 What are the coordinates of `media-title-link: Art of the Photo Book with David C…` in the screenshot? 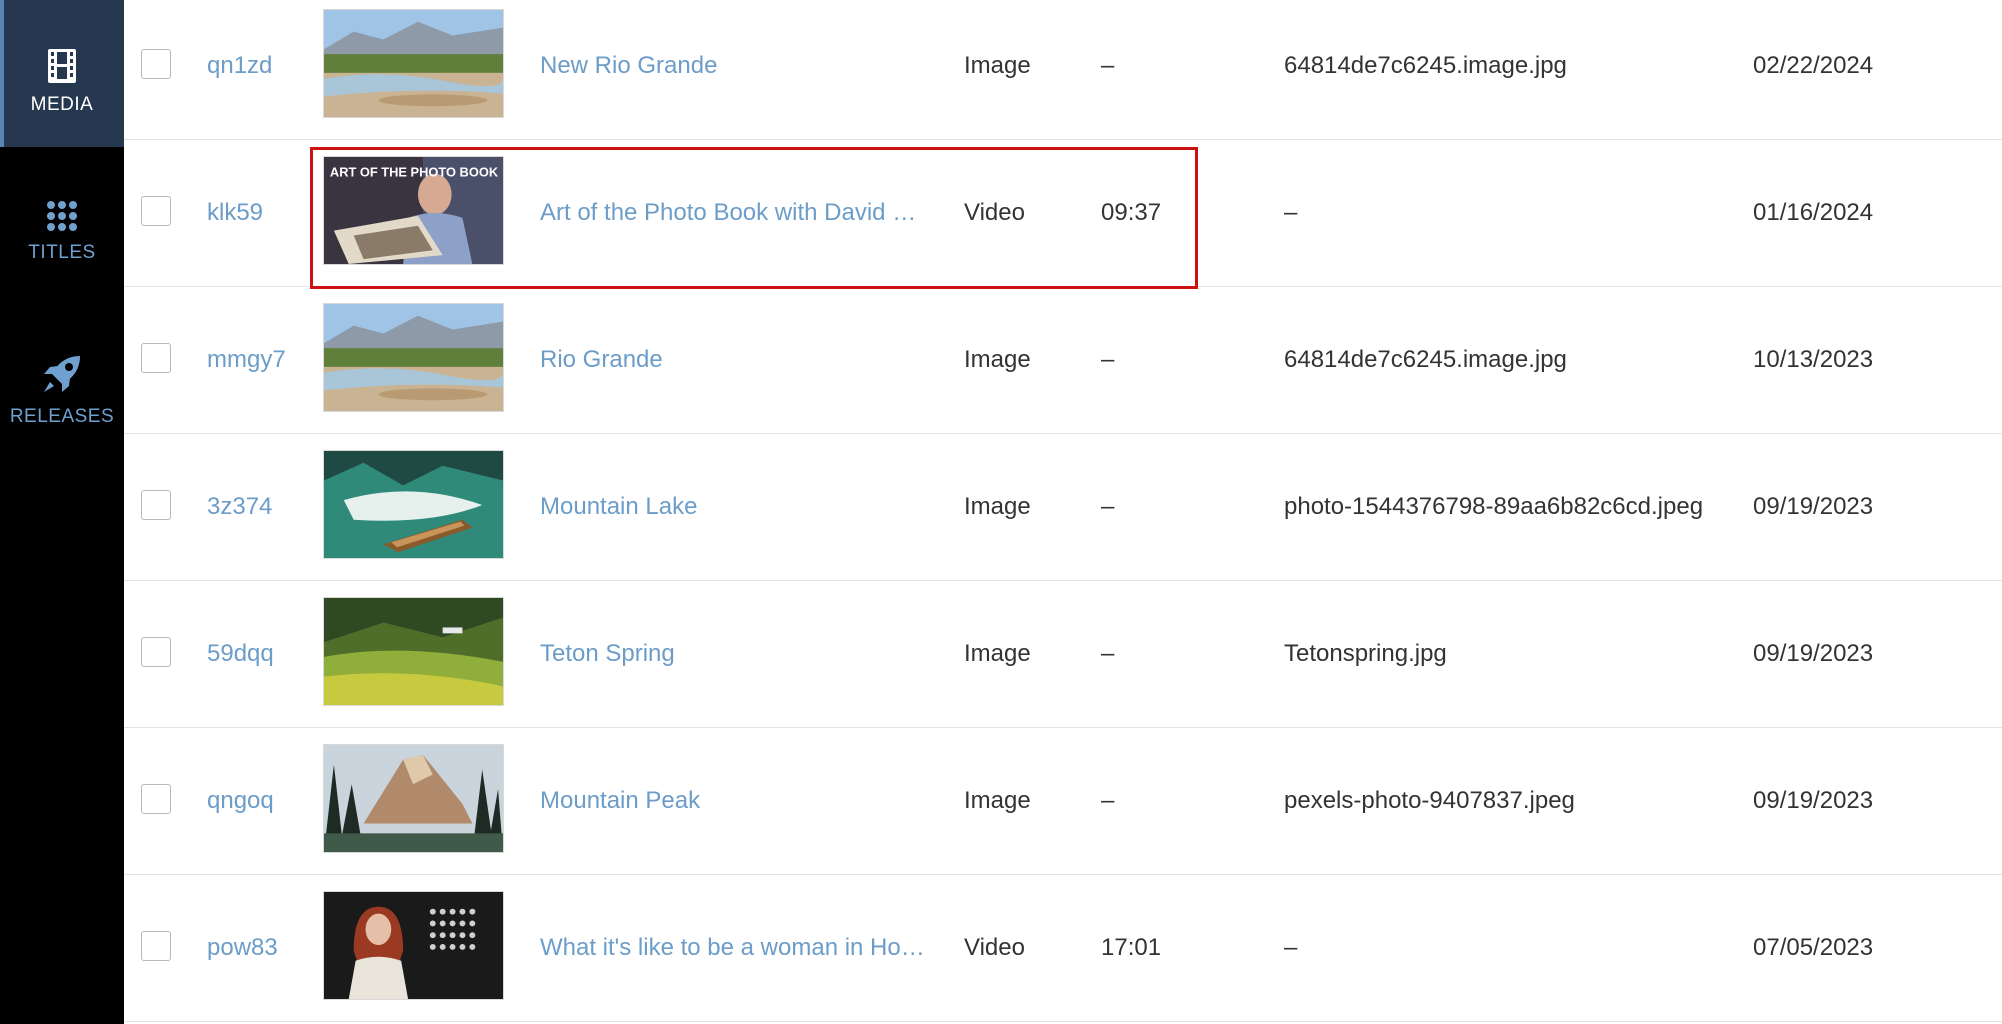 It's located at (735, 213).